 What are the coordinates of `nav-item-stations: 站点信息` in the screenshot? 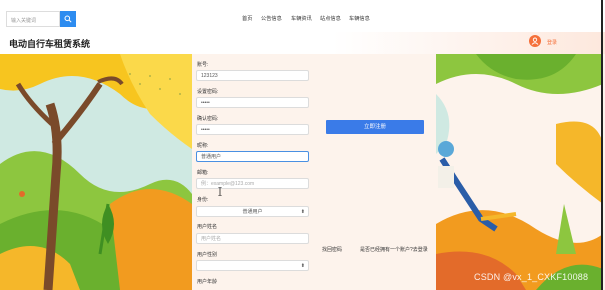 It's located at (330, 18).